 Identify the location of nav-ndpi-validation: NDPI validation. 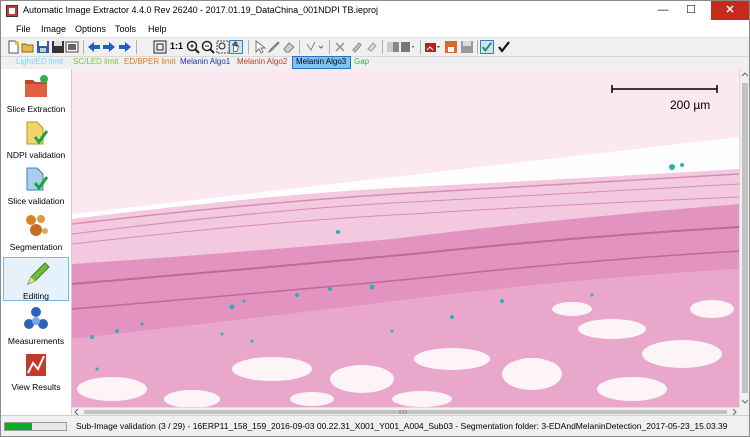
(36, 139).